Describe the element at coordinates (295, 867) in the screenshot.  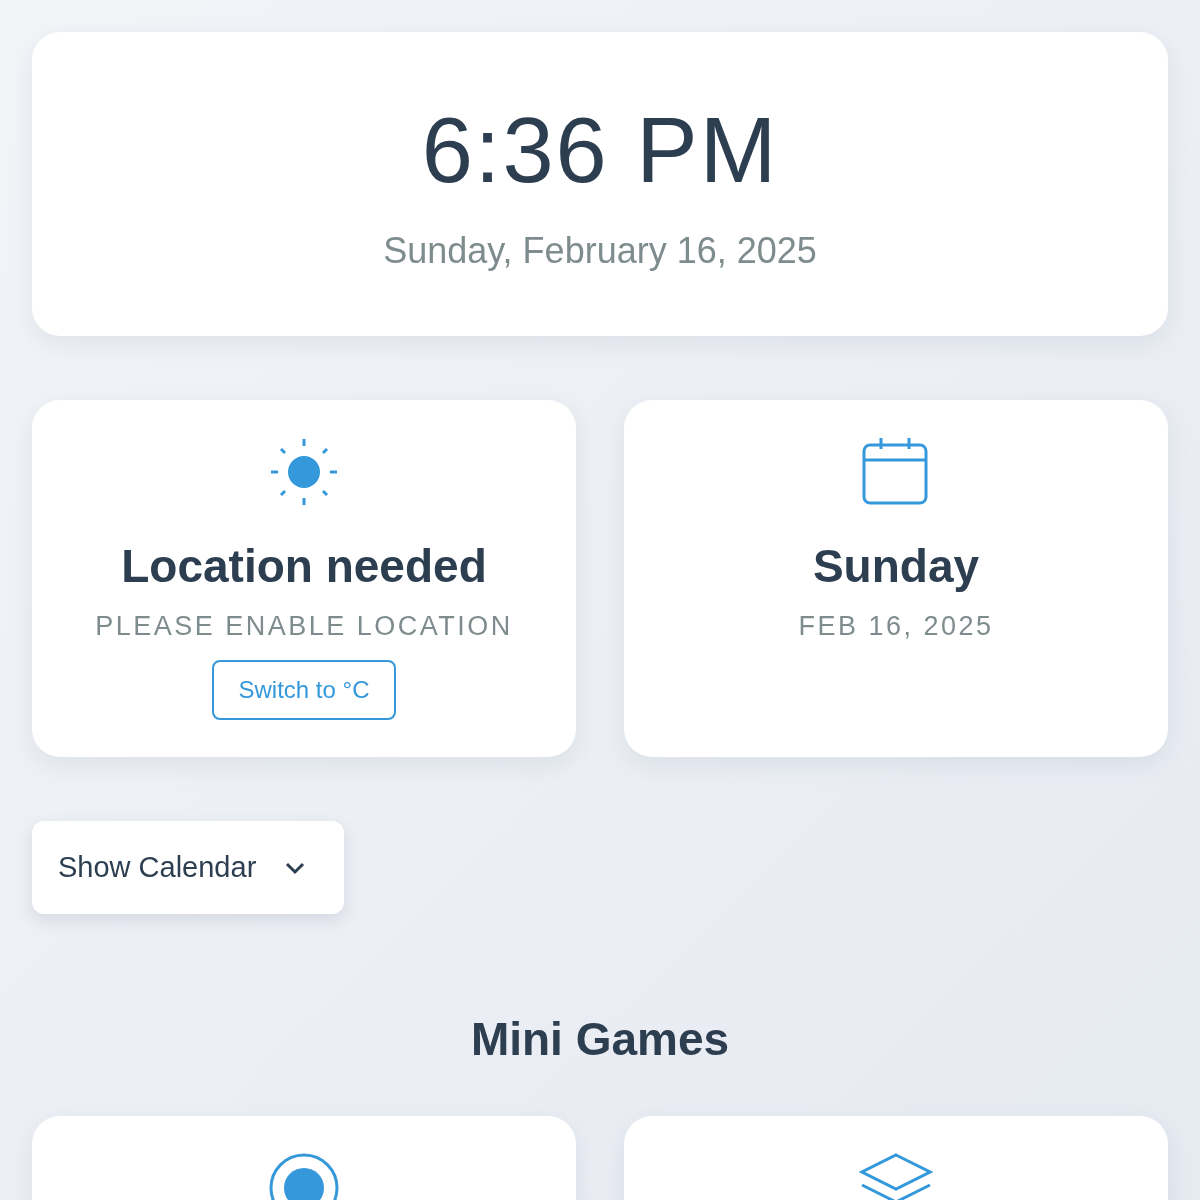
I see `chevron-icon` at that location.